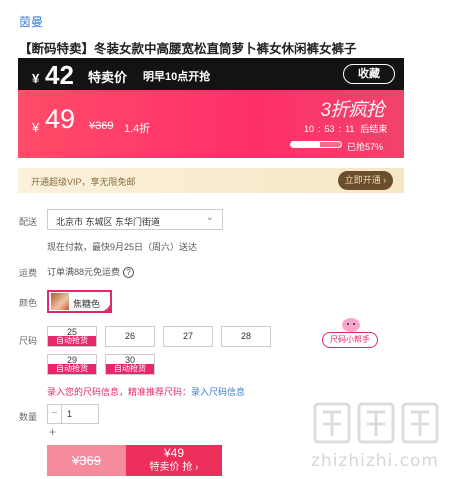  Describe the element at coordinates (362, 180) in the screenshot. I see `vip-open-label: 立即开通` at that location.